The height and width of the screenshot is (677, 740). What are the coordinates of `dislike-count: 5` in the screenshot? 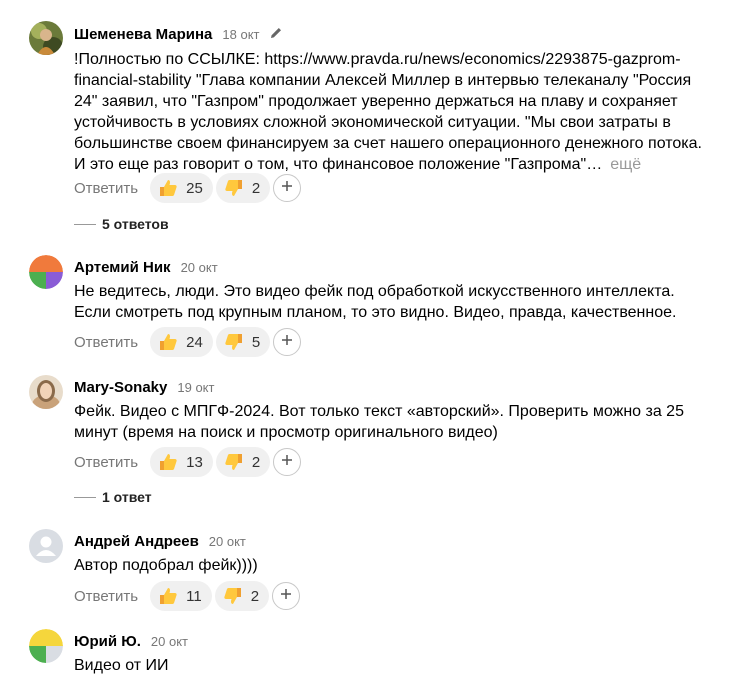 It's located at (256, 342).